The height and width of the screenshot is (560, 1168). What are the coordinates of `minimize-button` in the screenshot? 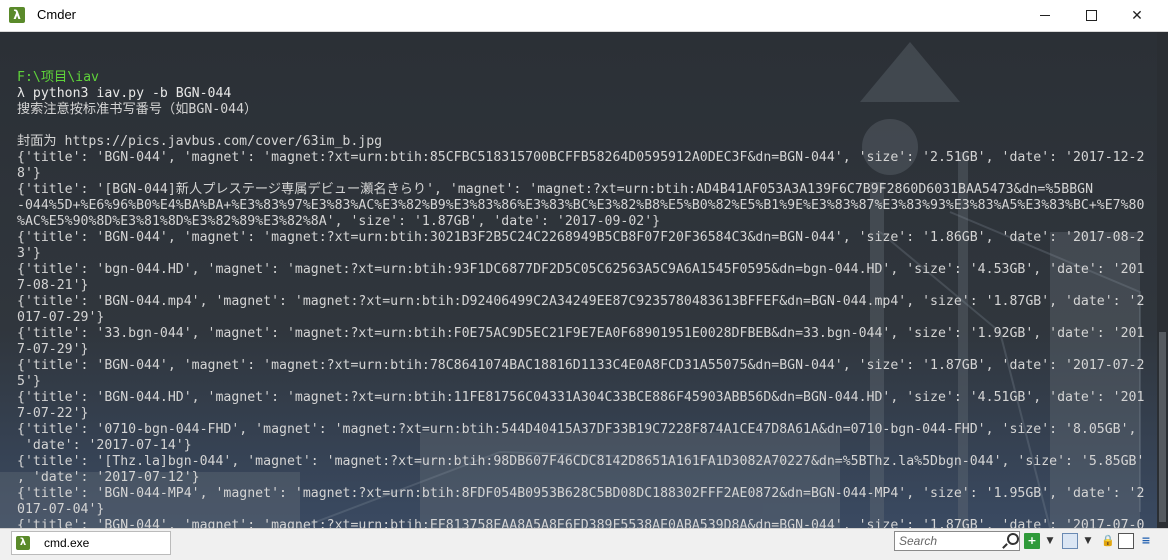 It's located at (1045, 15).